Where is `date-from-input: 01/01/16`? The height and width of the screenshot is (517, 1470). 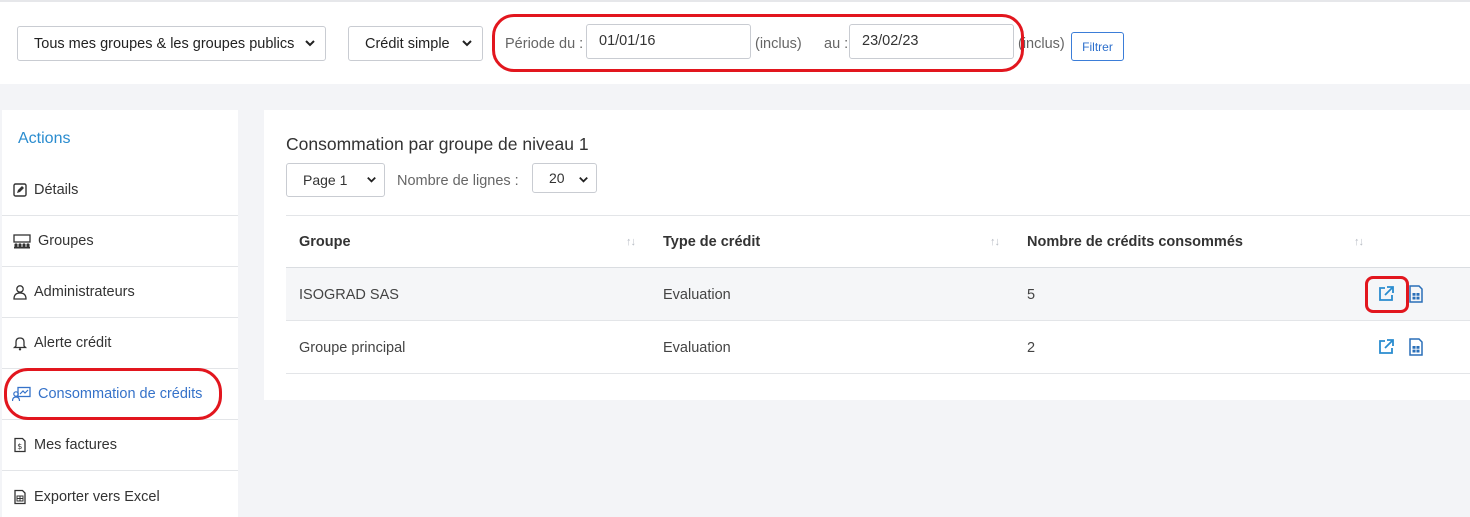
date-from-input: 01/01/16 is located at coordinates (668, 41).